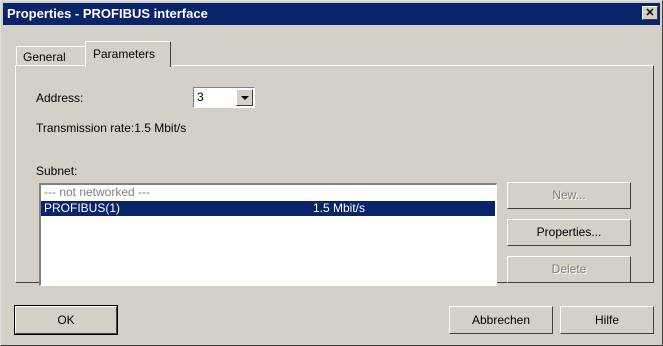 The image size is (663, 346). I want to click on transmission-rate-text: Transmission rate:1.5 Mbit/s, so click(111, 128).